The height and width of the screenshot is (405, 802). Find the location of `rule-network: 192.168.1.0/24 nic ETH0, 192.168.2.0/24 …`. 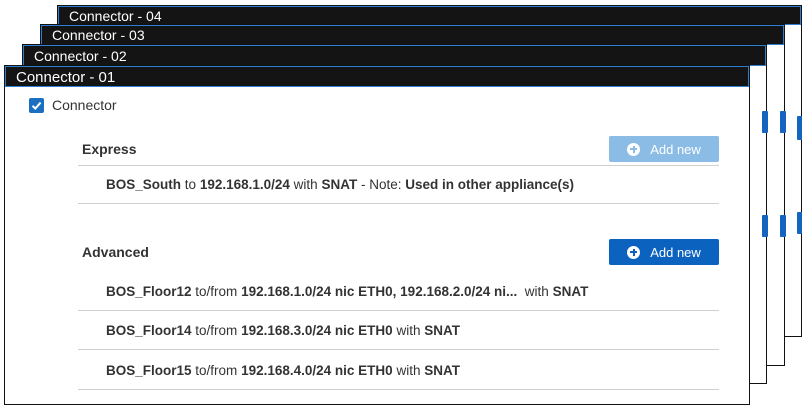

rule-network: 192.168.1.0/24 nic ETH0, 192.168.2.0/24 … is located at coordinates (379, 291).